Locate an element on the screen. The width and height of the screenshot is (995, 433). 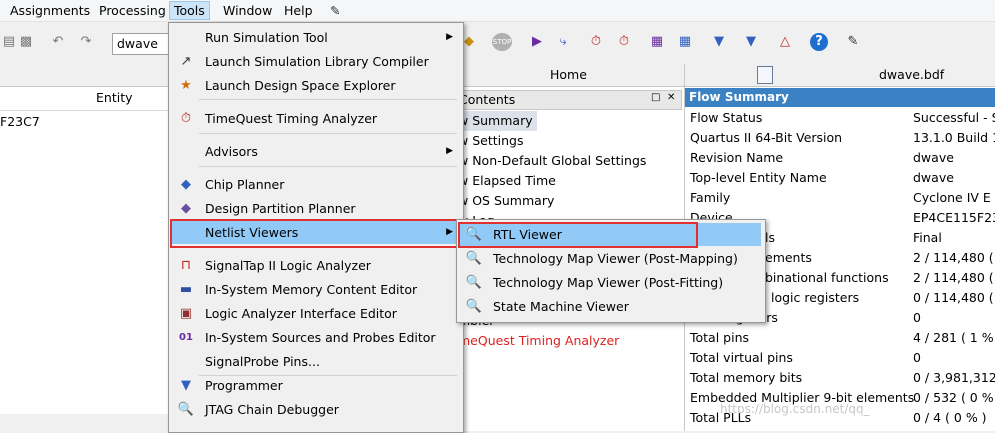
undo-icon: ↶ is located at coordinates (58, 42).